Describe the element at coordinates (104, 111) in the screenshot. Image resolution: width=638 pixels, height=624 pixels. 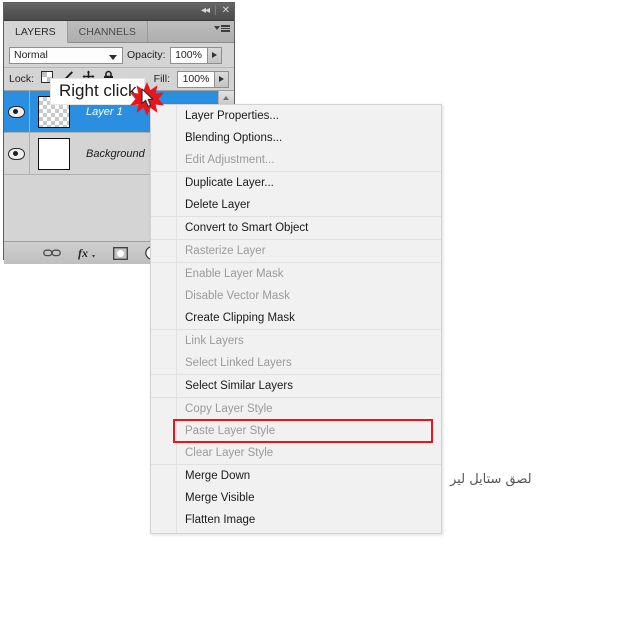
I see `layer-name-label: Layer 1` at that location.